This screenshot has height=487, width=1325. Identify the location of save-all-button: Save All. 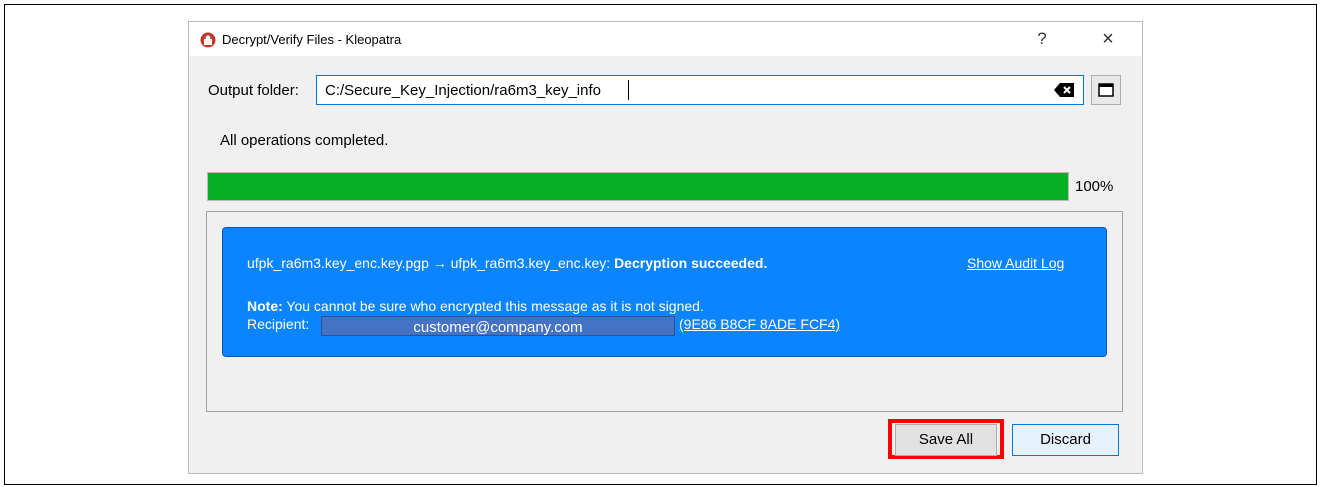
(946, 440).